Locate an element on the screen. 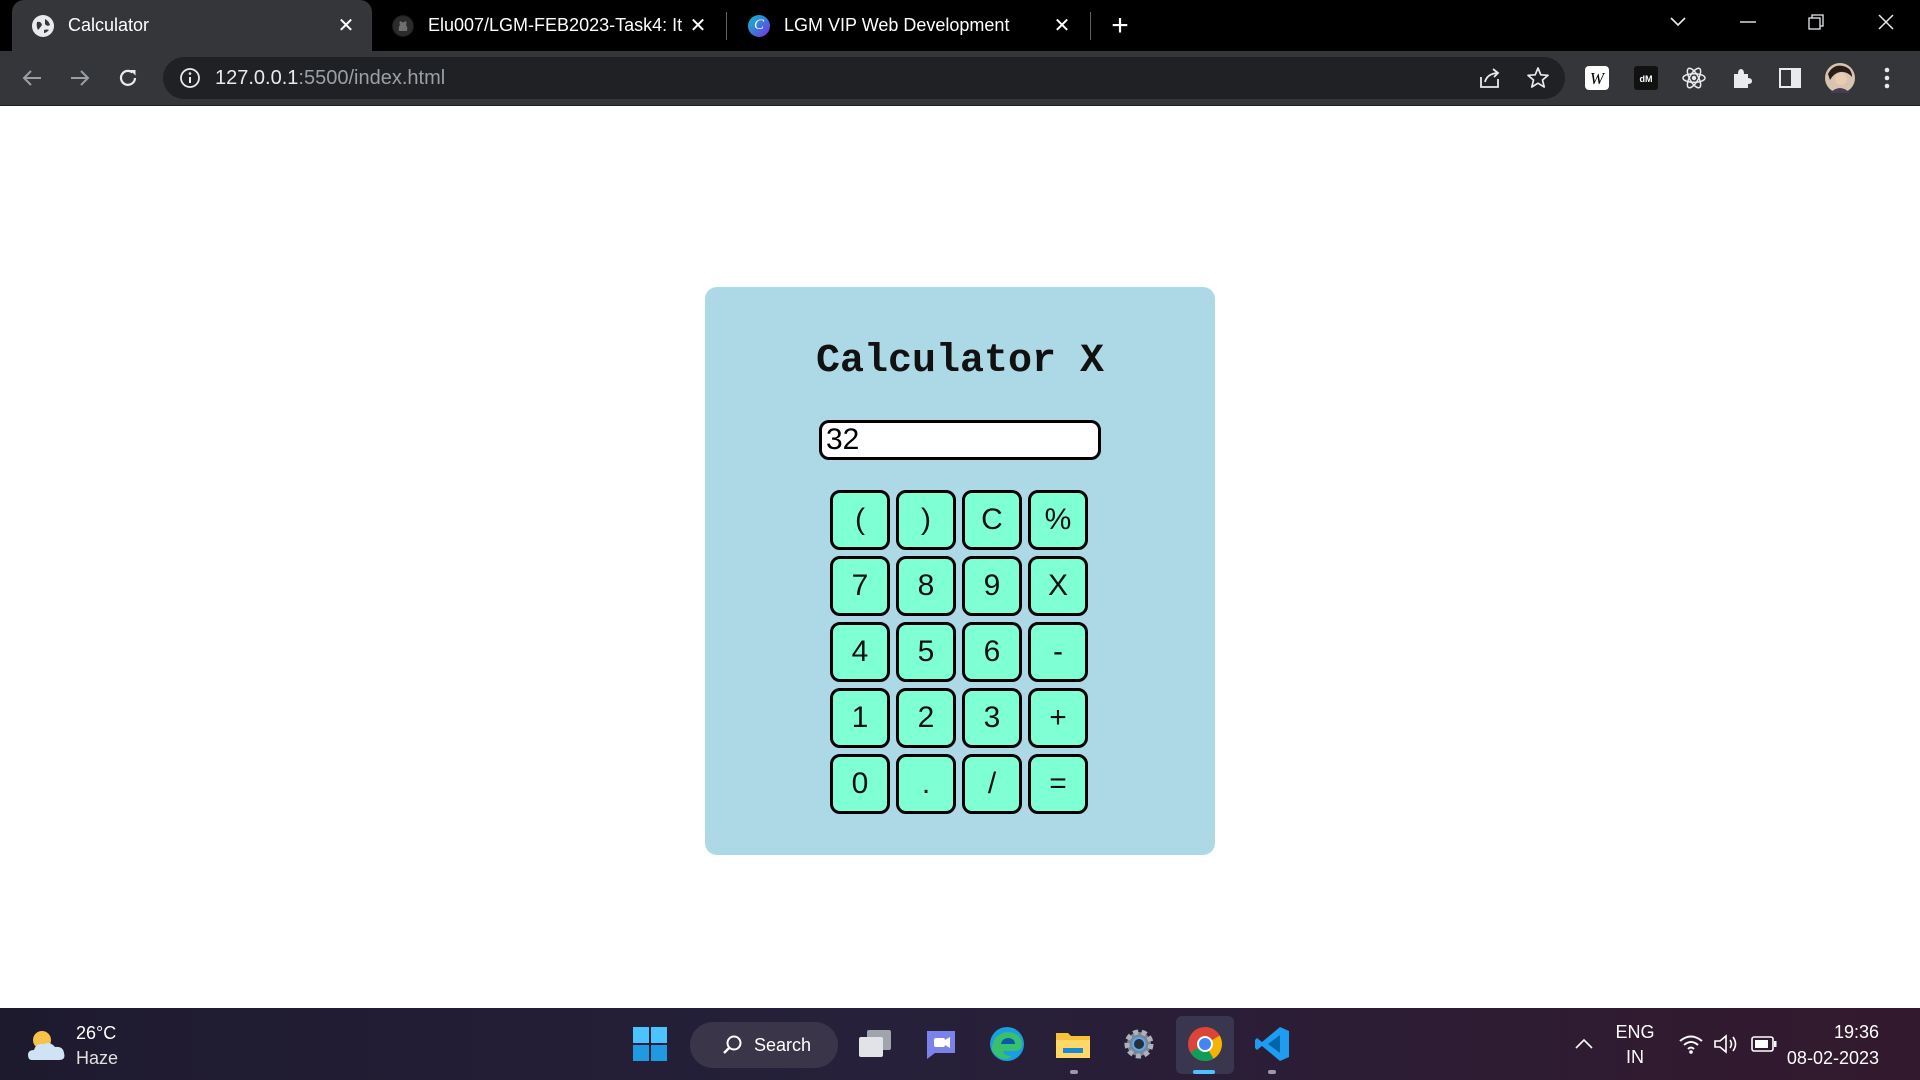  key-clear: C is located at coordinates (992, 520).